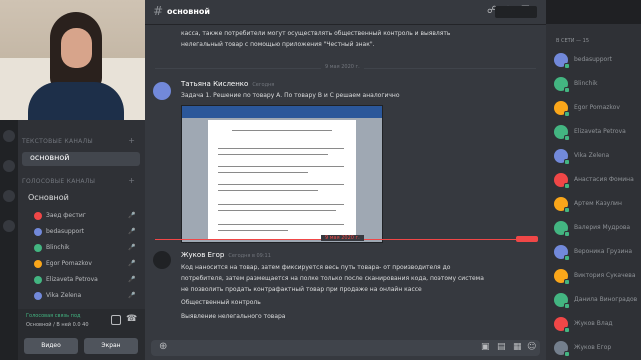 The width and height of the screenshot is (641, 360). I want to click on channel-title: основной, so click(188, 11).